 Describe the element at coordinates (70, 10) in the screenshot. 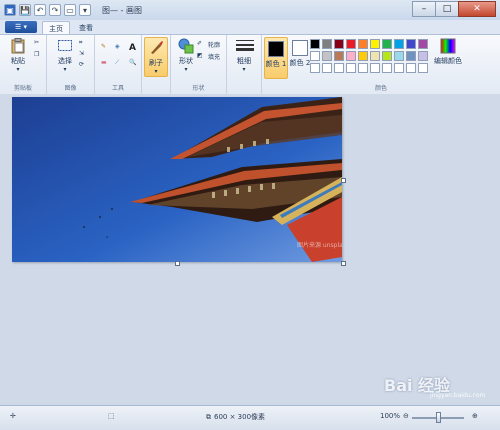

I see `new-icon: ▭` at that location.